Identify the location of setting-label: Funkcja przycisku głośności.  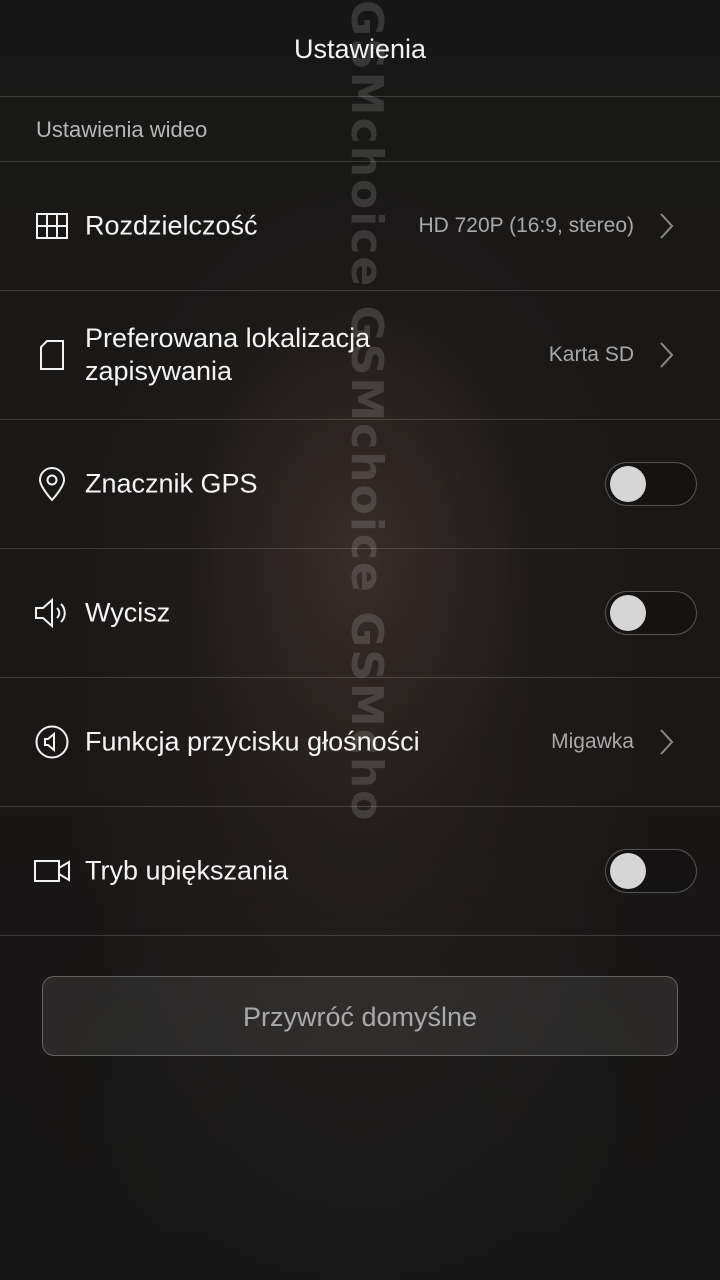
(252, 741).